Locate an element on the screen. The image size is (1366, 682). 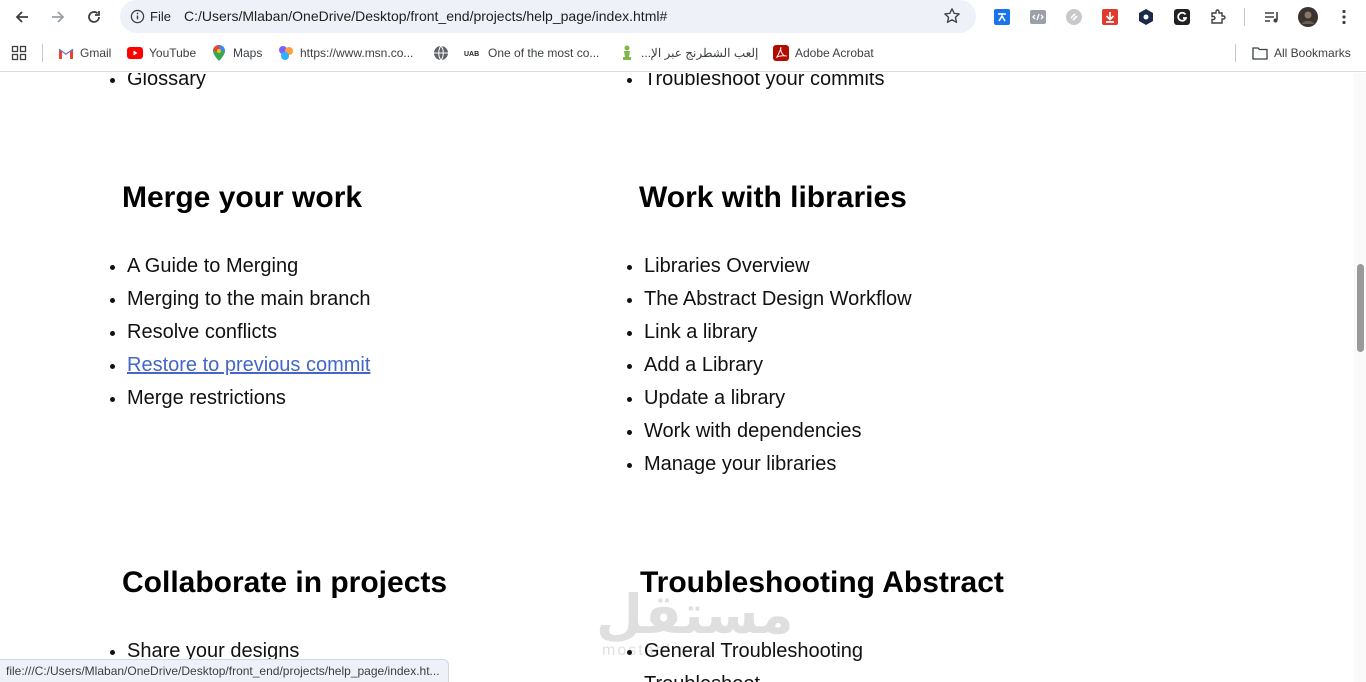
maps-icon is located at coordinates (219, 53).